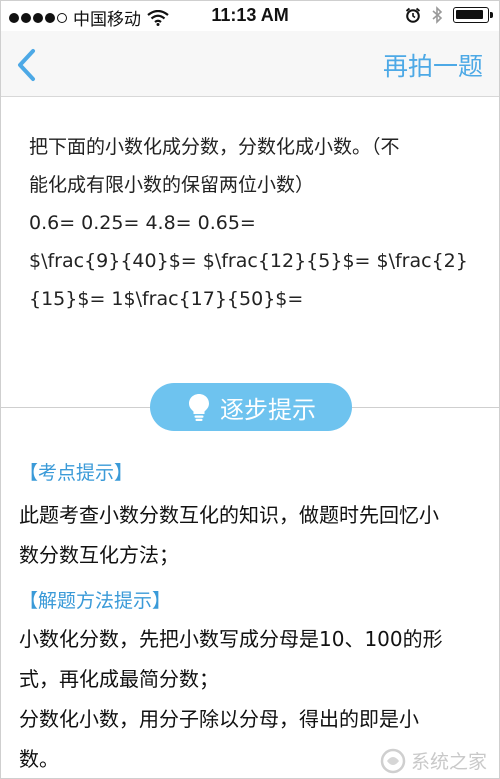 The height and width of the screenshot is (779, 500). I want to click on chevron-left-icon, so click(27, 65).